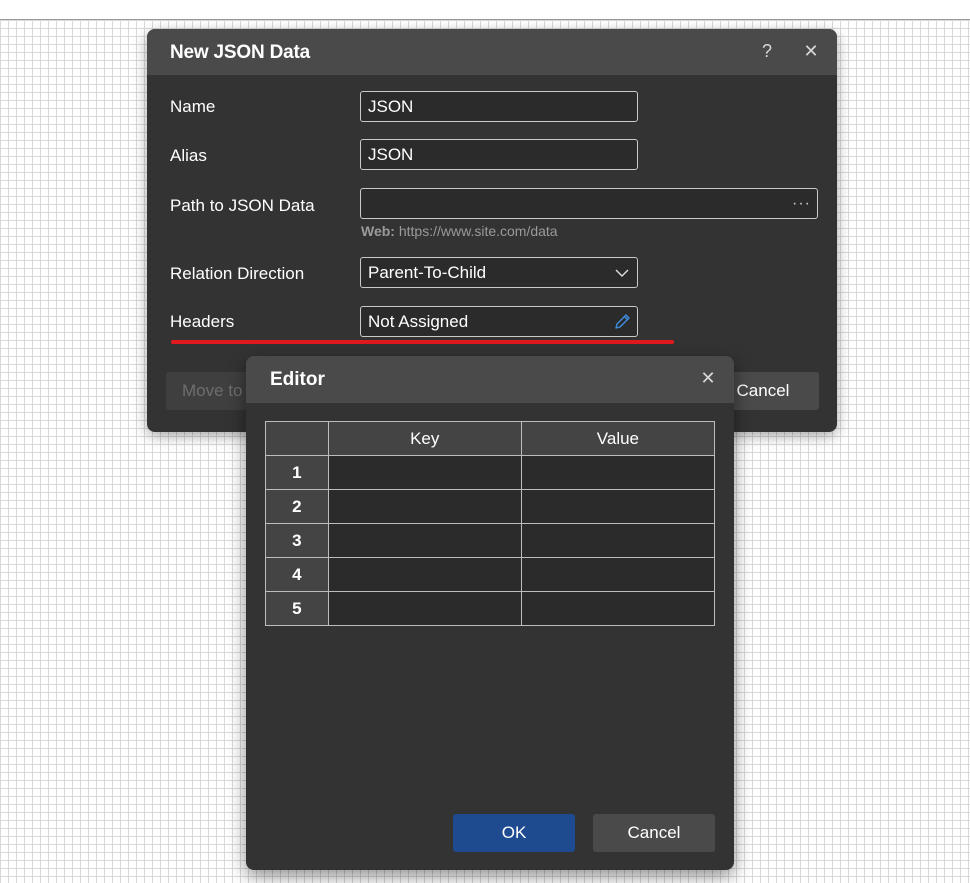 The image size is (970, 883). Describe the element at coordinates (297, 472) in the screenshot. I see `row-number: 1` at that location.